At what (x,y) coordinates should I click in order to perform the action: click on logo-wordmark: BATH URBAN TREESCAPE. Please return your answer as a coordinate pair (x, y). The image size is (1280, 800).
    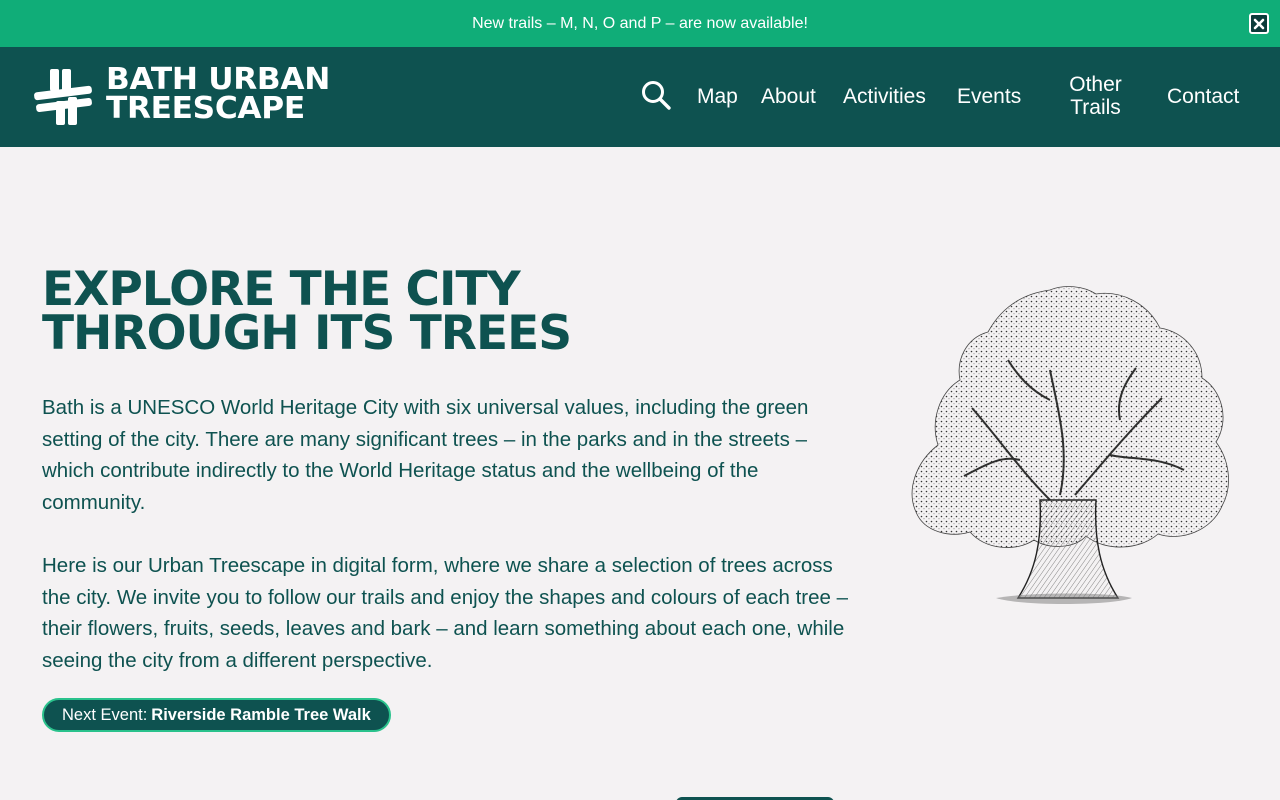
    Looking at the image, I should click on (218, 94).